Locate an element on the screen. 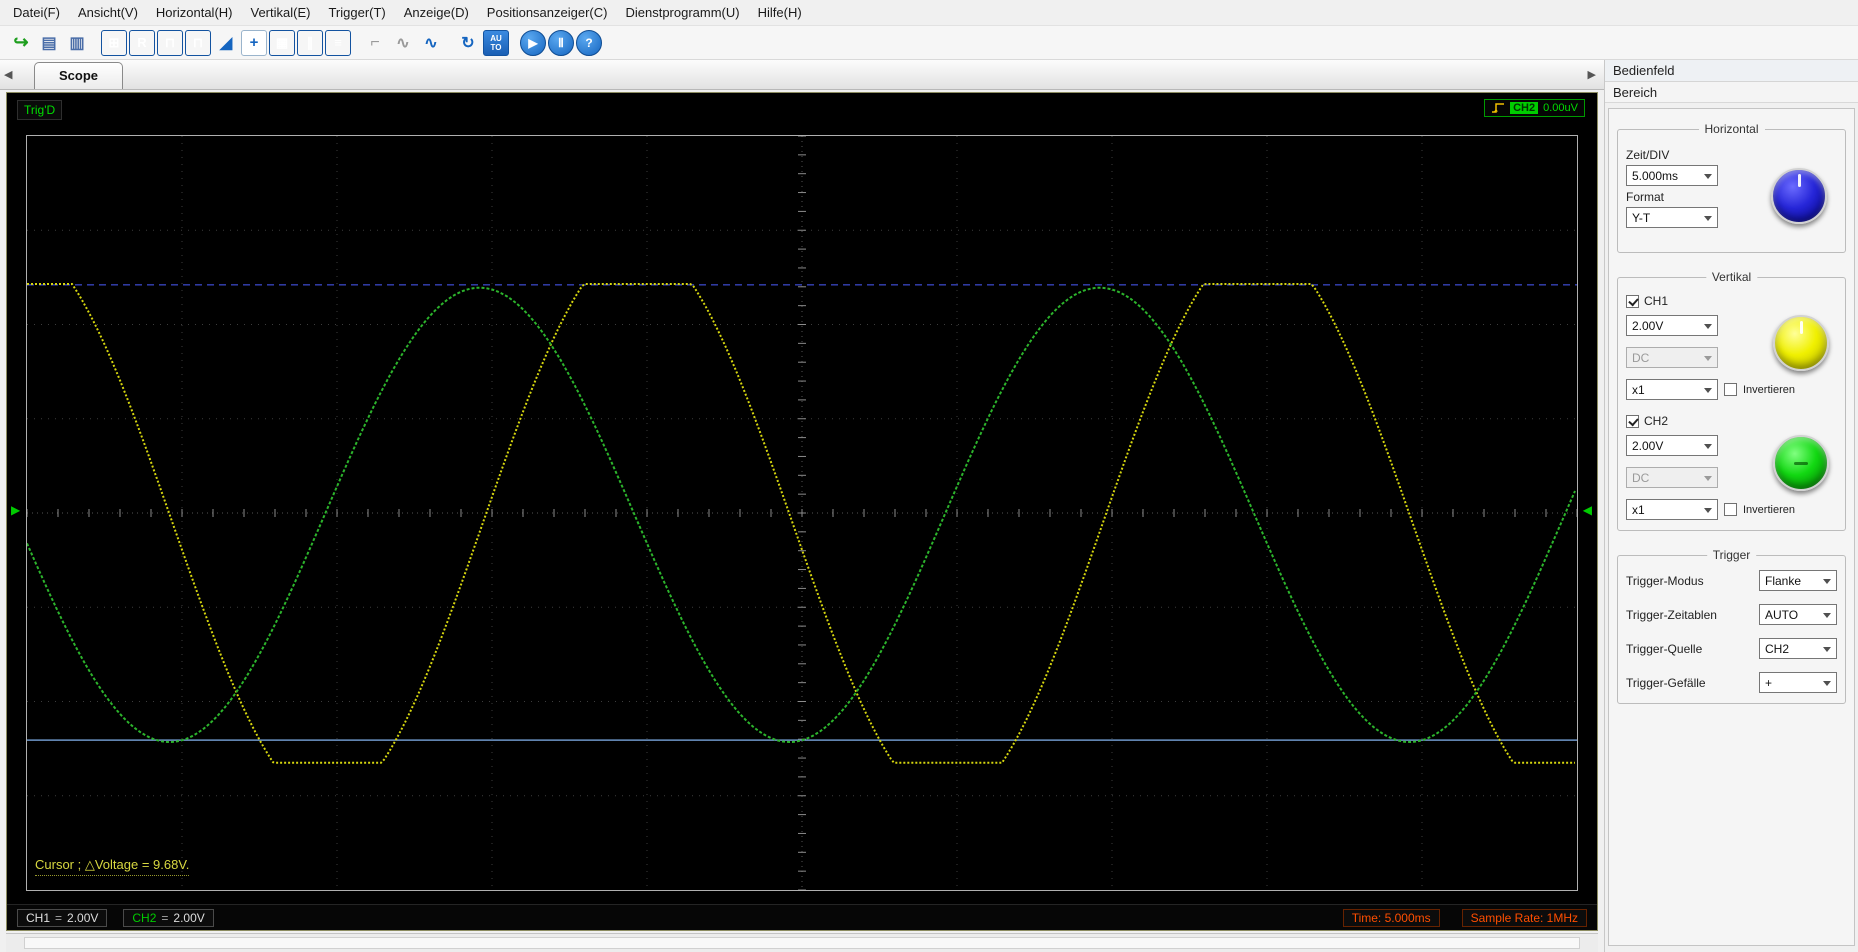 This screenshot has width=1858, height=952. trigger-modus-select: Flanke is located at coordinates (1798, 580).